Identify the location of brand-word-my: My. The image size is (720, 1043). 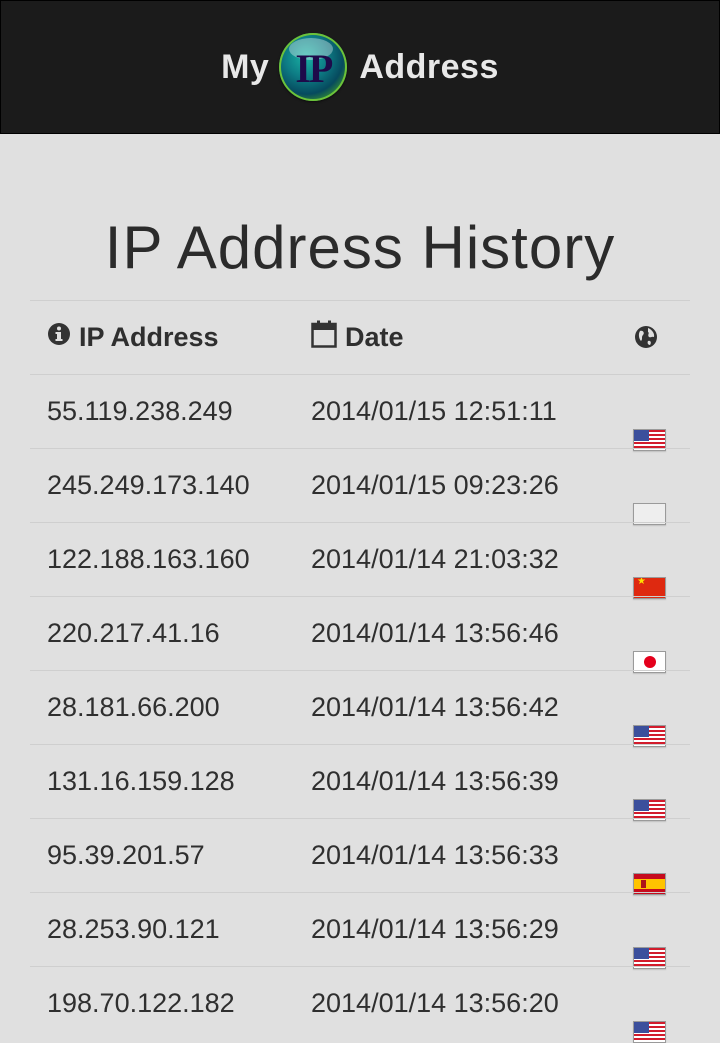
(245, 66).